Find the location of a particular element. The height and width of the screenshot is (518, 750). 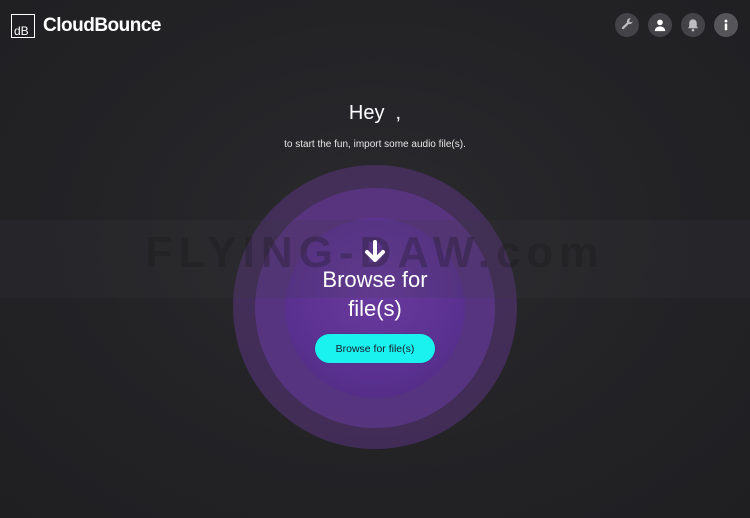

brand-name: CloudBounce is located at coordinates (102, 25).